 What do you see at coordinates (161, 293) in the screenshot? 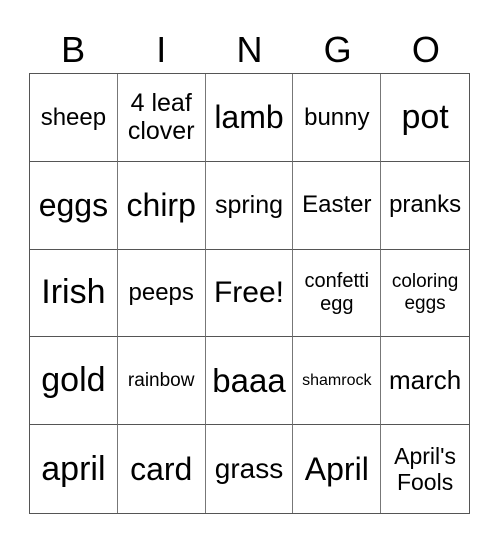
I see `bingo-cell: peeps` at bounding box center [161, 293].